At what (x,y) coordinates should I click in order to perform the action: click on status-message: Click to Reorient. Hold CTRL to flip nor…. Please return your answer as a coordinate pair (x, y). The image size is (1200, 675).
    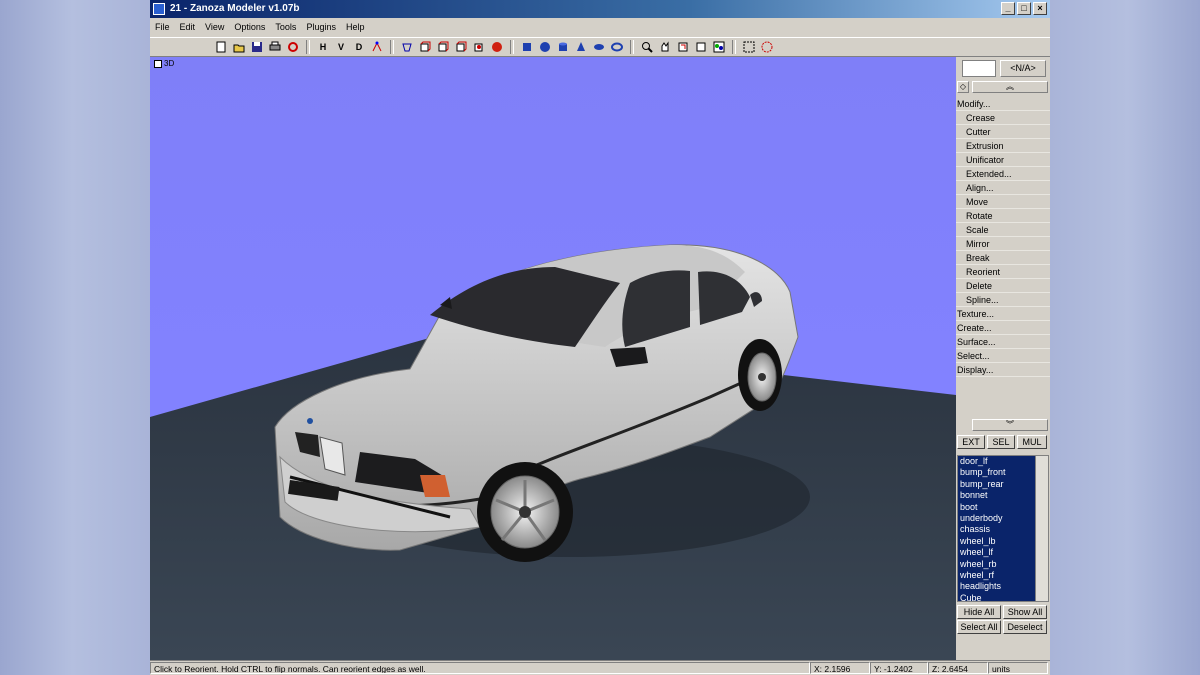
    Looking at the image, I should click on (480, 668).